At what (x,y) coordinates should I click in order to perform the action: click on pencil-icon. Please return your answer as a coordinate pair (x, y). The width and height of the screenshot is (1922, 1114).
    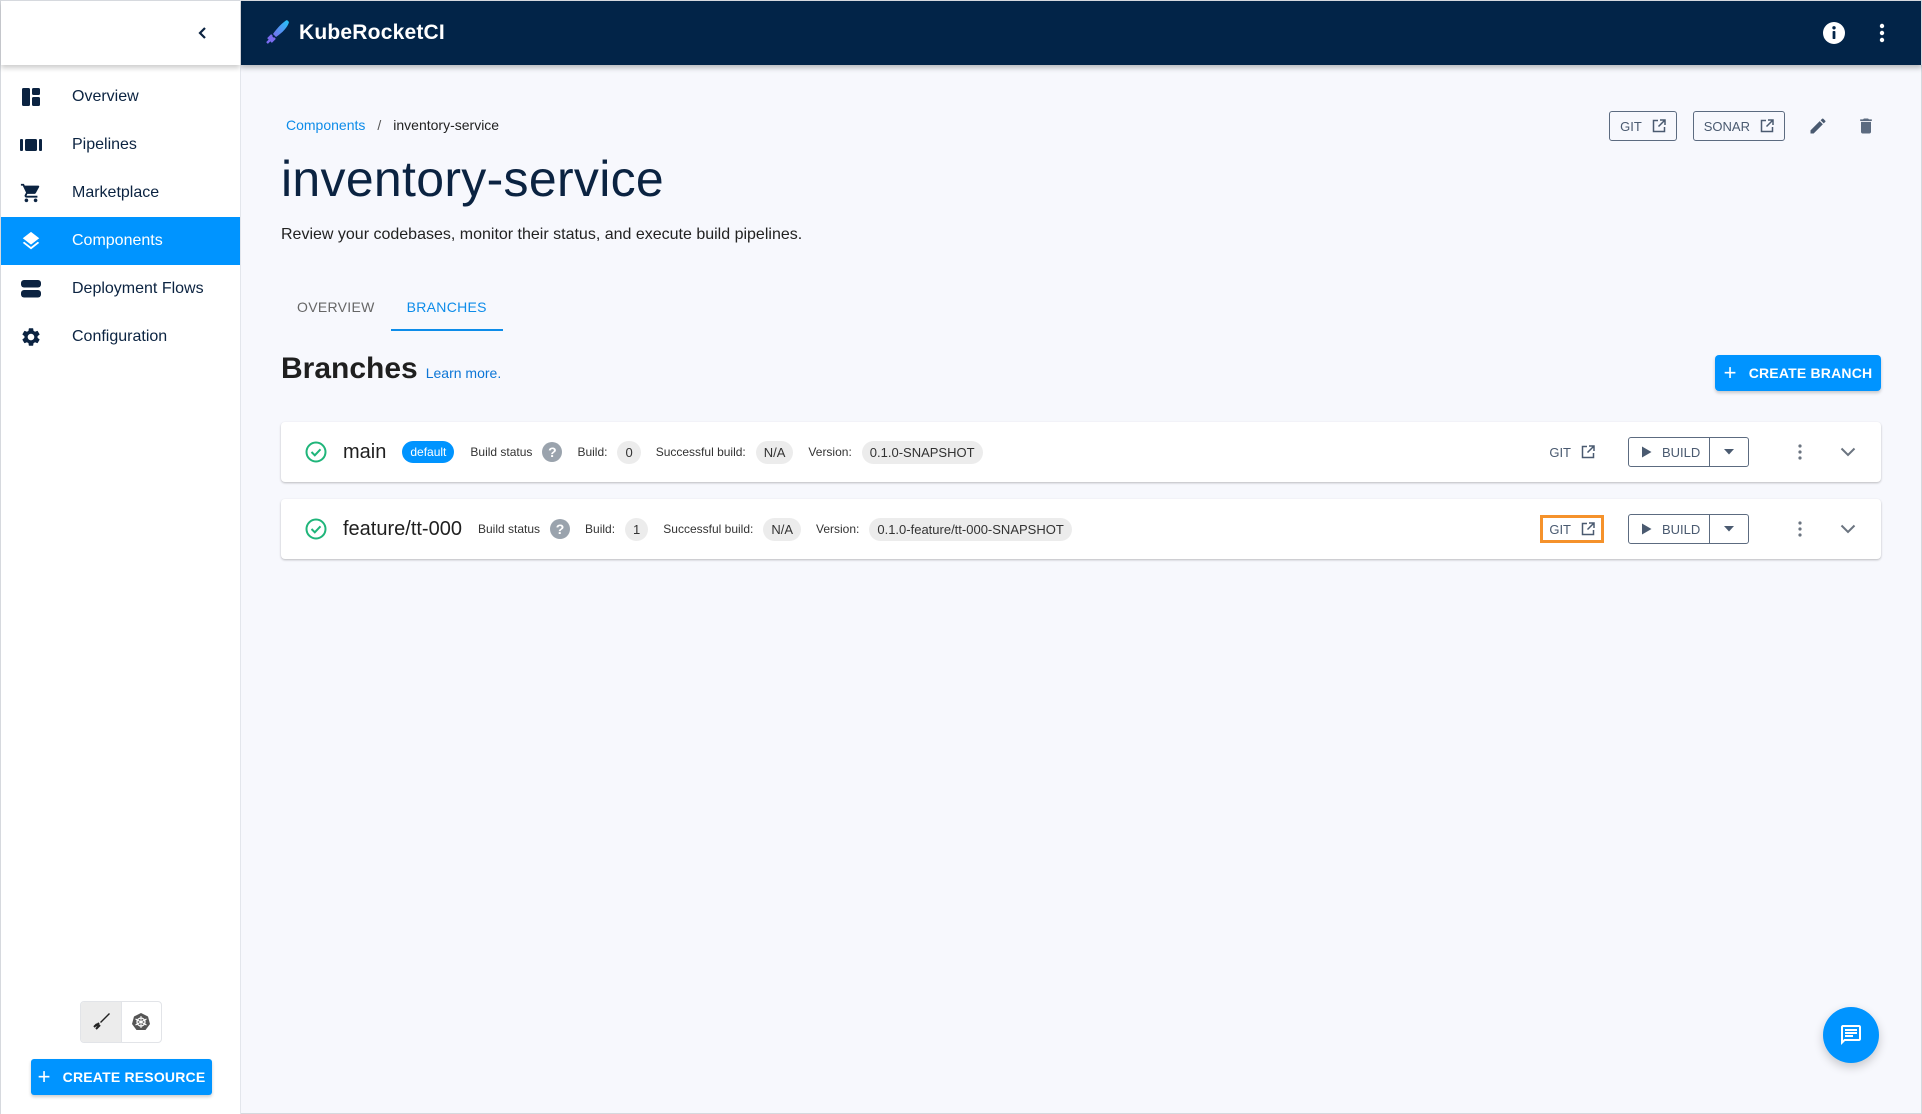
    Looking at the image, I should click on (1818, 126).